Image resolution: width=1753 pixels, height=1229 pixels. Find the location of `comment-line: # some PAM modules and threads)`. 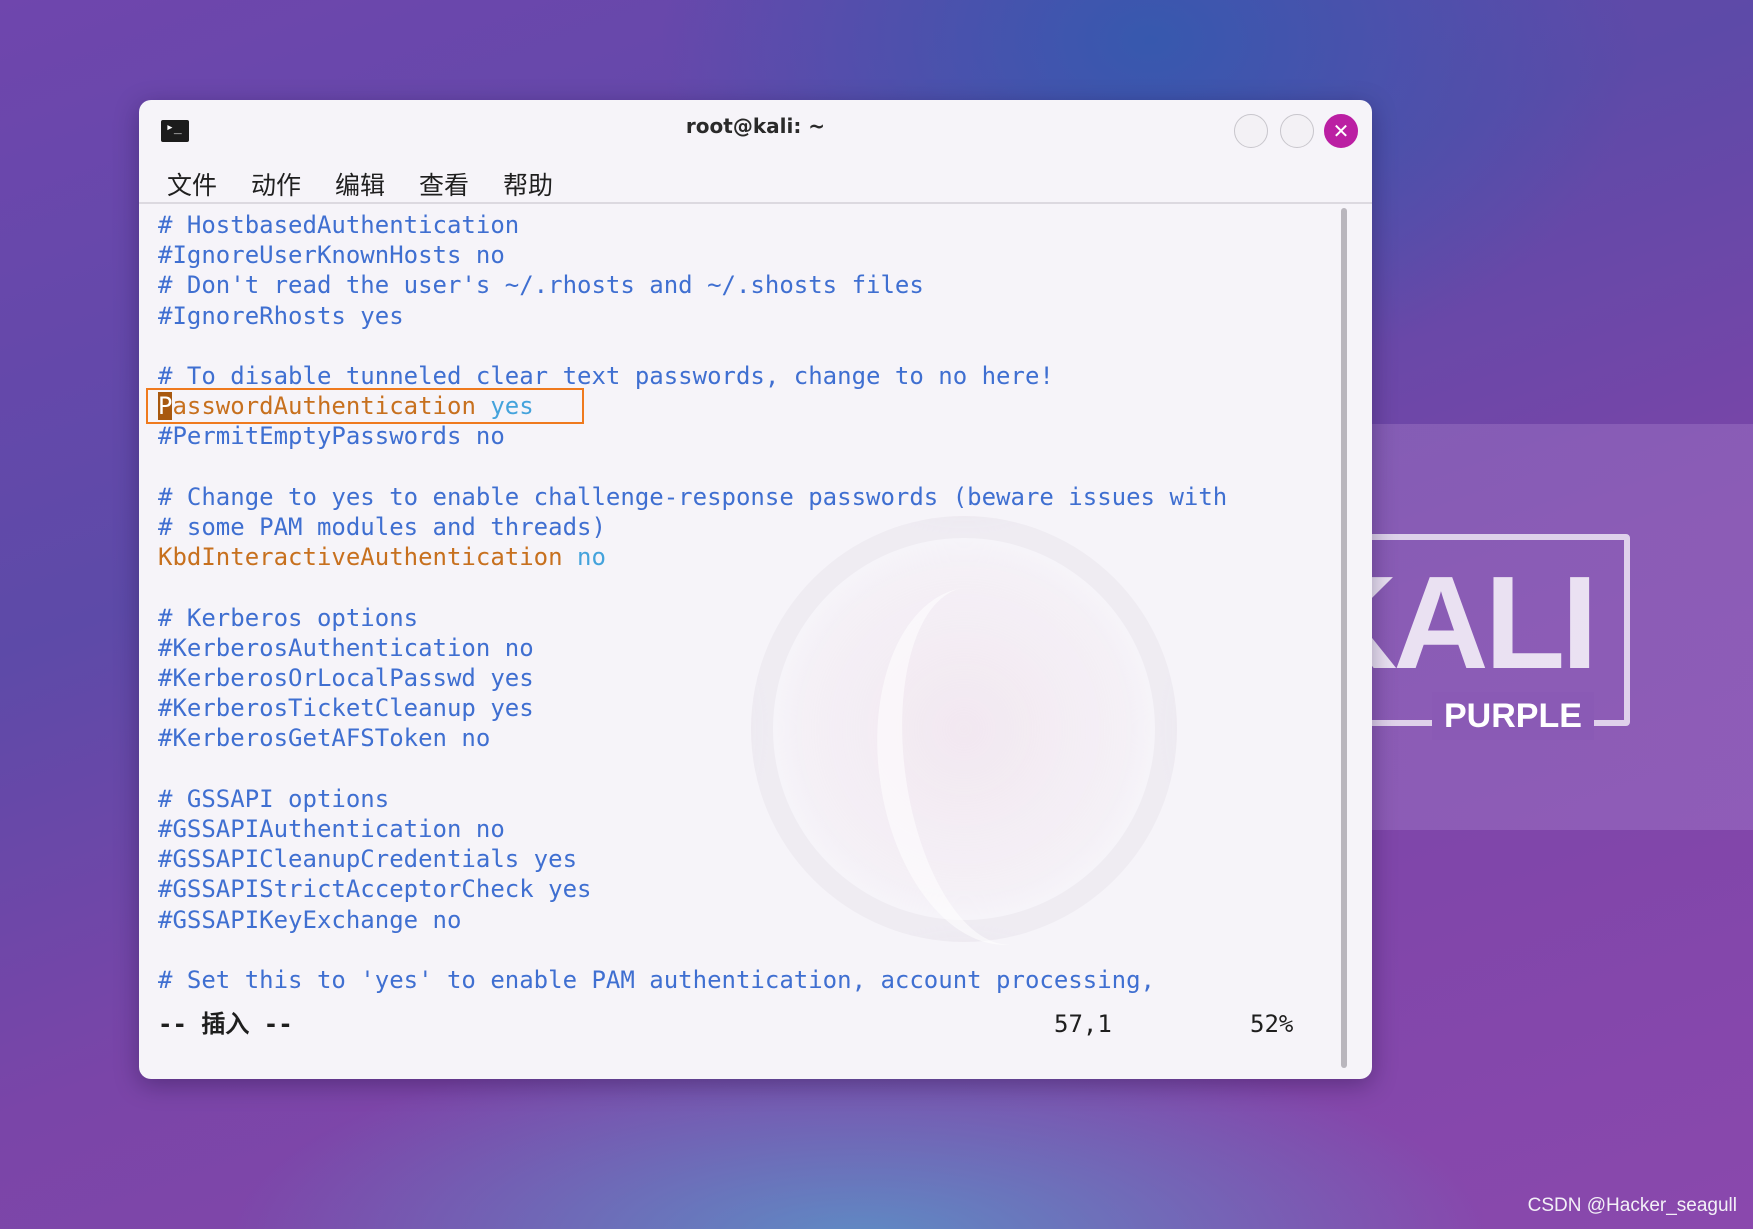

comment-line: # some PAM modules and threads) is located at coordinates (382, 527).